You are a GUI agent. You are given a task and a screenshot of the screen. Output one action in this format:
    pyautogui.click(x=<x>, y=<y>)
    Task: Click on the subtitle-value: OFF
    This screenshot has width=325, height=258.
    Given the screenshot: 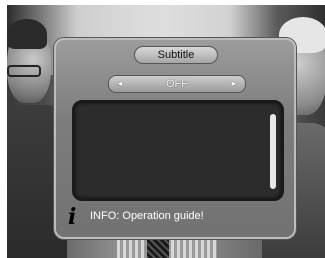 What is the action you would take?
    pyautogui.click(x=177, y=84)
    